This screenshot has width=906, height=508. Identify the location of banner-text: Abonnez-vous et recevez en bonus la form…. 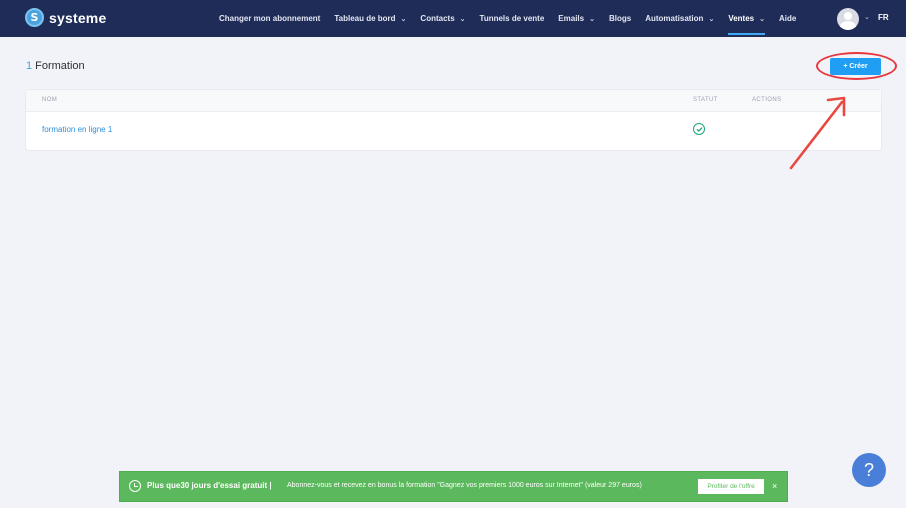
(464, 485).